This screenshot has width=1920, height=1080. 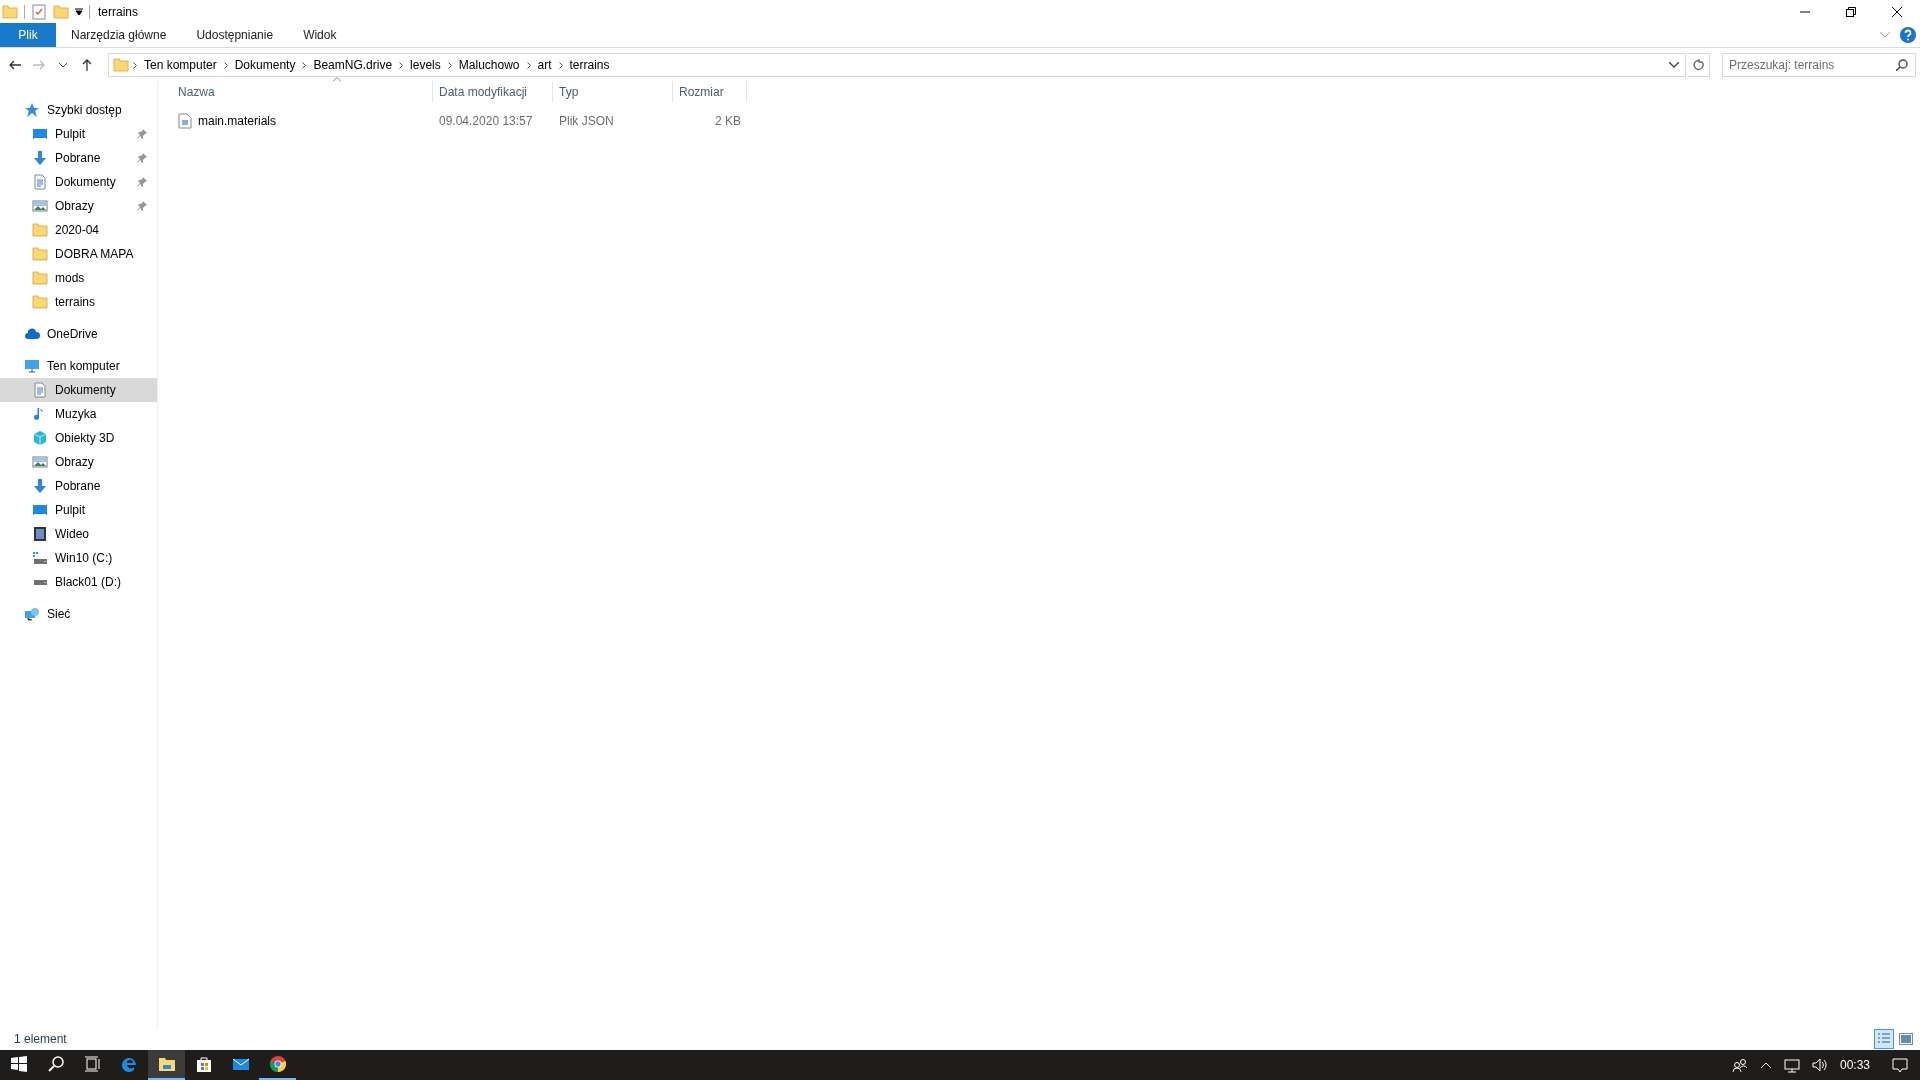 What do you see at coordinates (589, 65) in the screenshot?
I see `breadcrumb: terrains` at bounding box center [589, 65].